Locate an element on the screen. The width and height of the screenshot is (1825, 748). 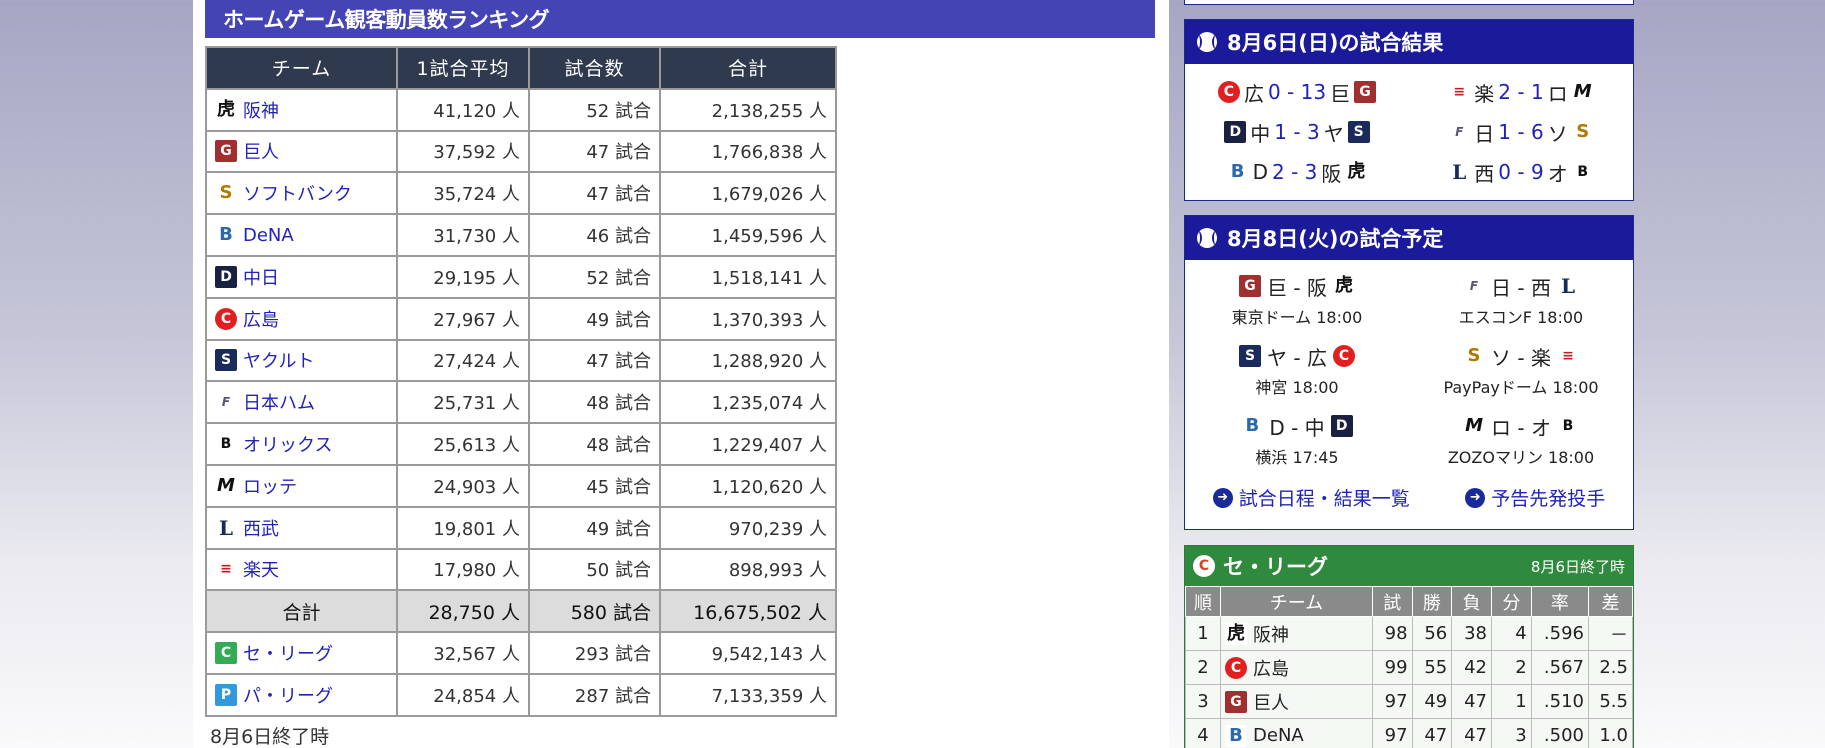
team-name: 巨人 is located at coordinates (1271, 703).